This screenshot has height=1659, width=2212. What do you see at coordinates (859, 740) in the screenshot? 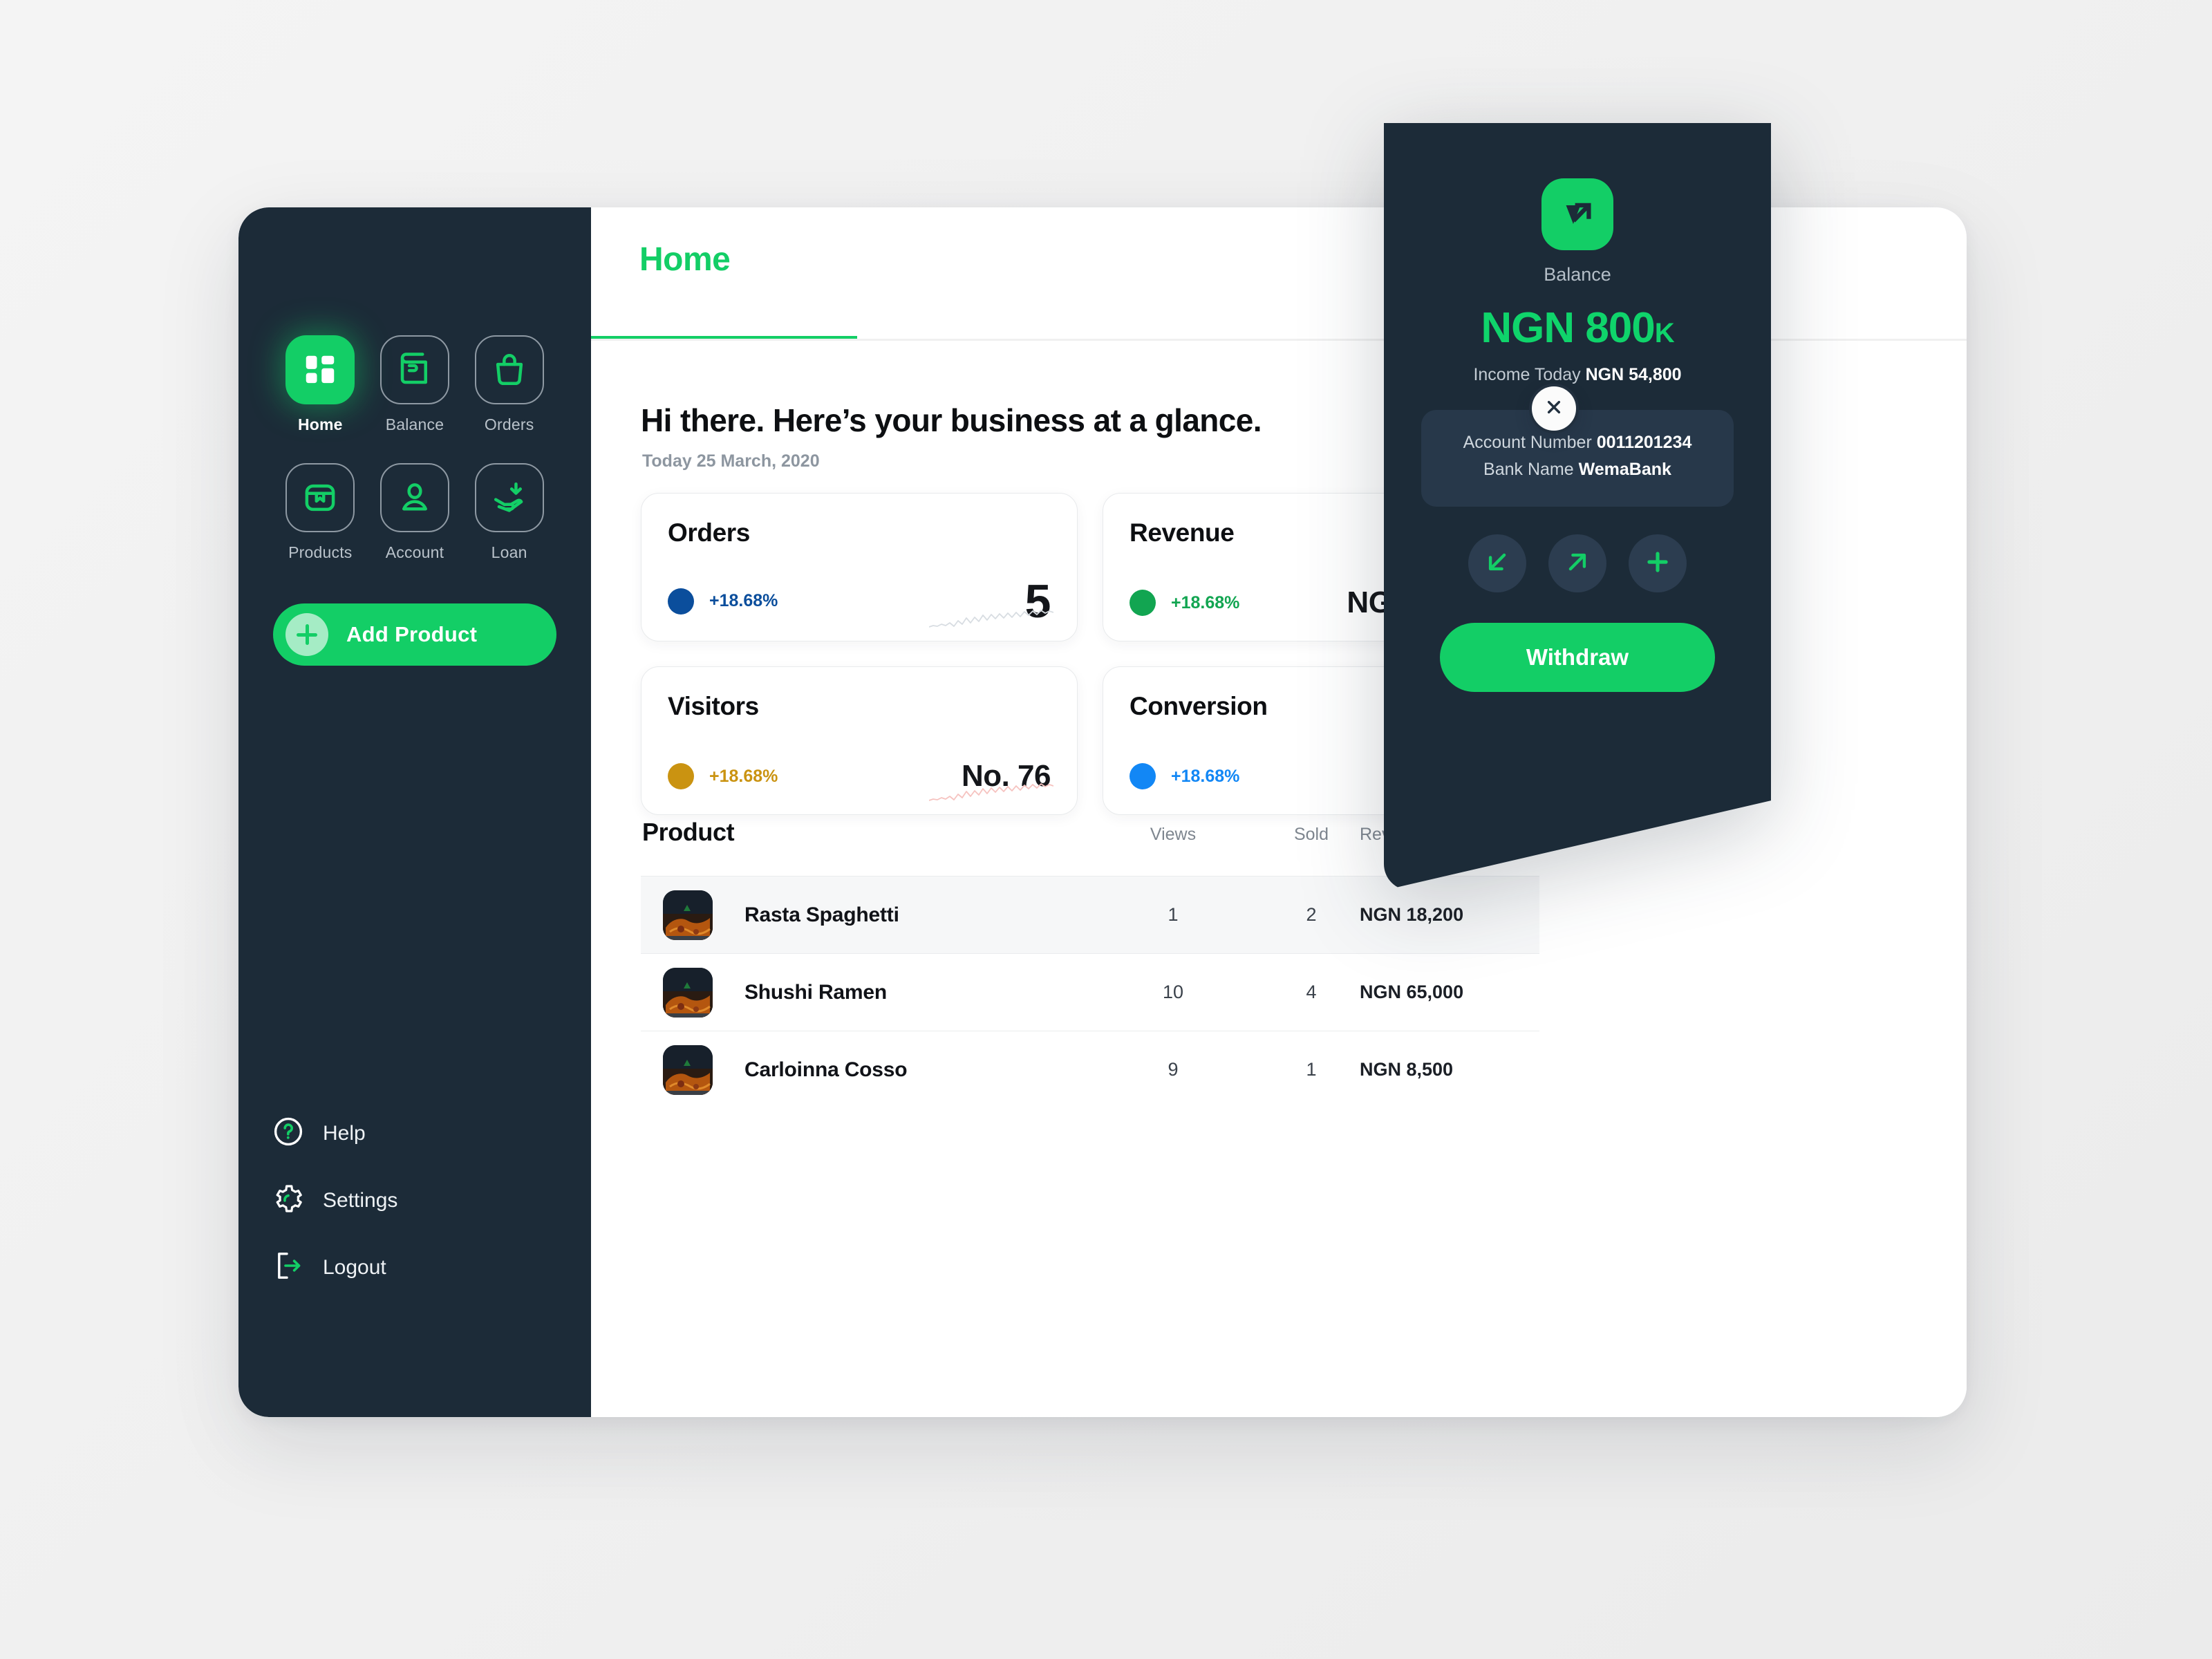
I see `stat-card-visitors: Visitors +18.68% No. 76` at bounding box center [859, 740].